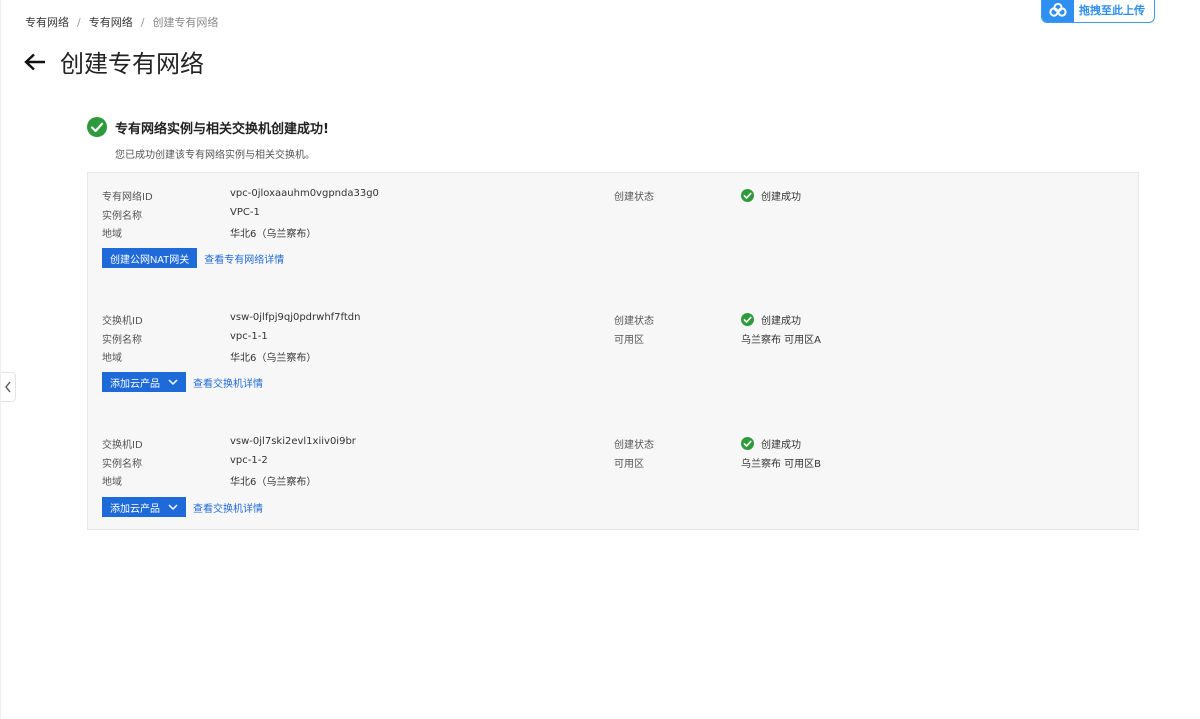  Describe the element at coordinates (222, 129) in the screenshot. I see `success-title: 专有网络实例与相关交换机创建成功!` at that location.